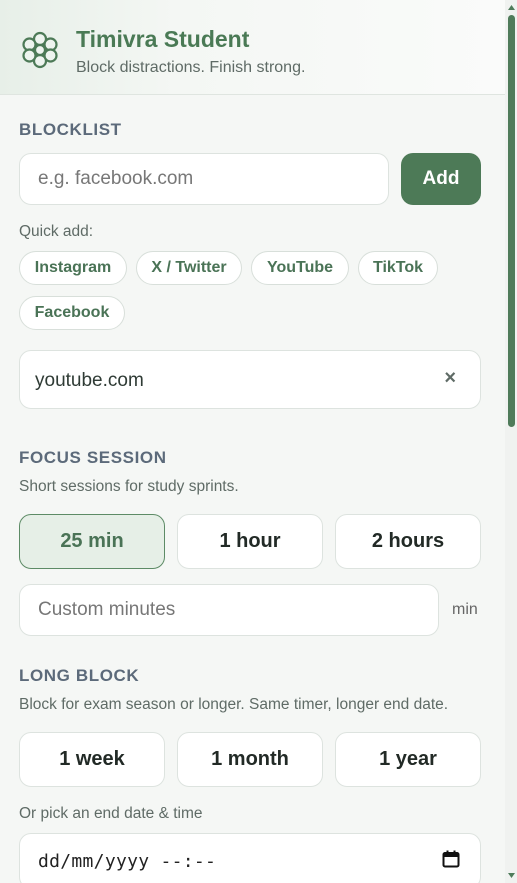 This screenshot has width=517, height=883. I want to click on custom-minutes-input: Custom minutes, so click(229, 610).